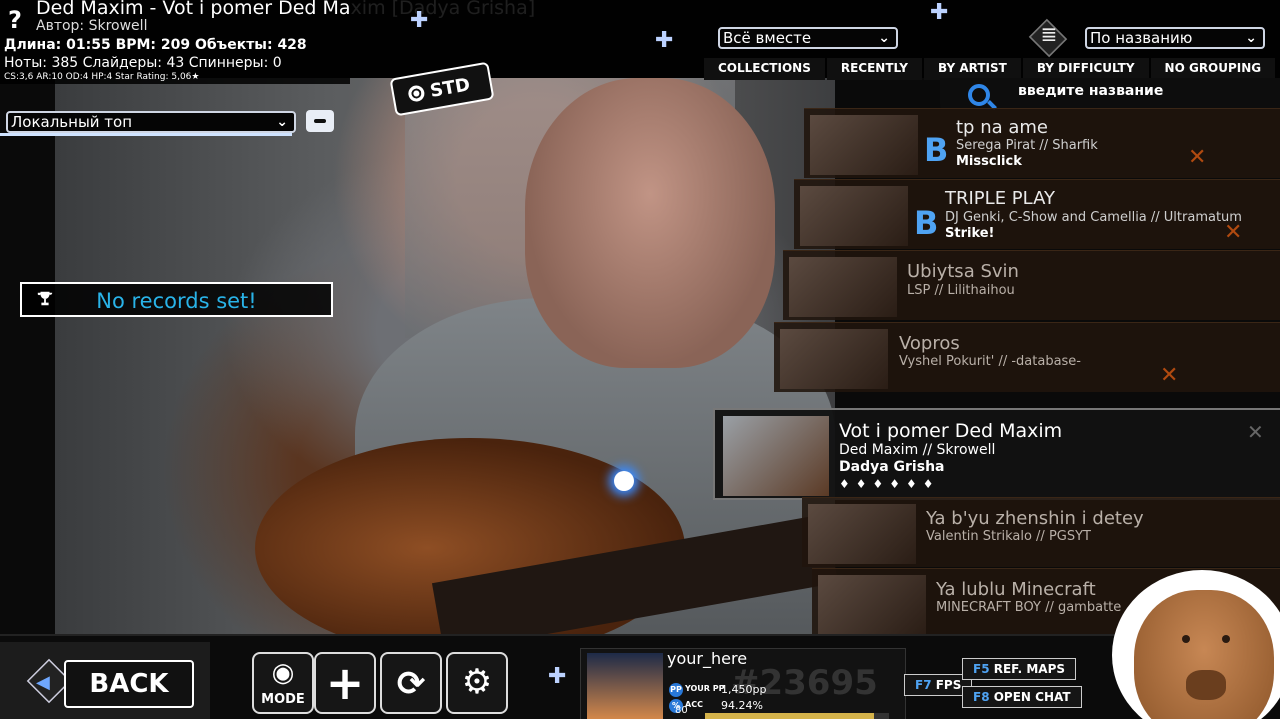 This screenshot has width=1280, height=719. I want to click on mode-button: ◉ MODE, so click(283, 683).